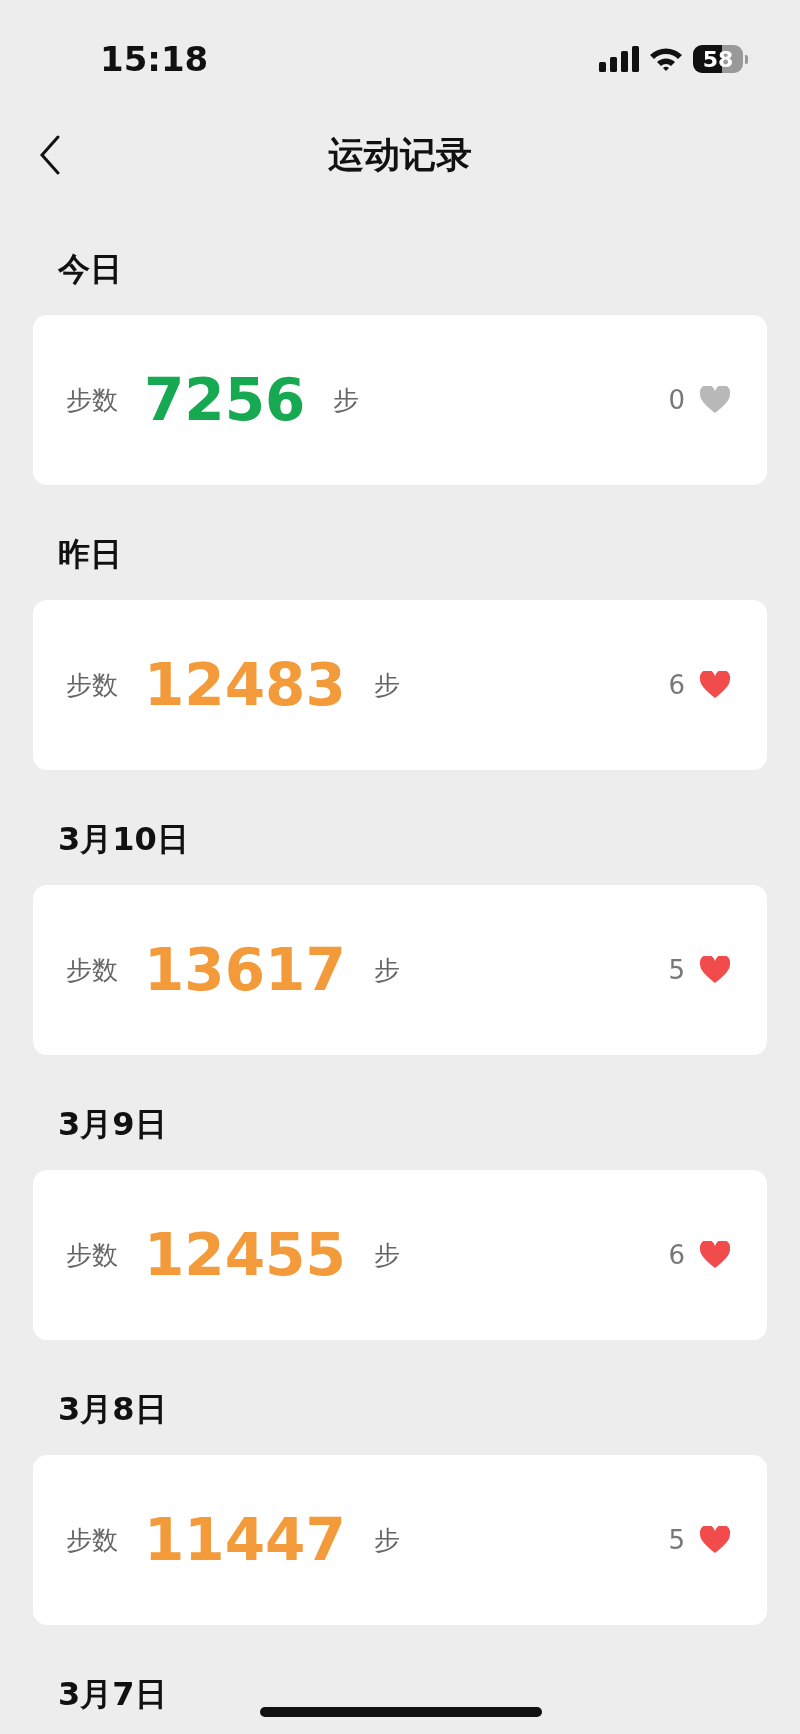 Image resolution: width=800 pixels, height=1734 pixels. I want to click on status-time: 15:18, so click(154, 59).